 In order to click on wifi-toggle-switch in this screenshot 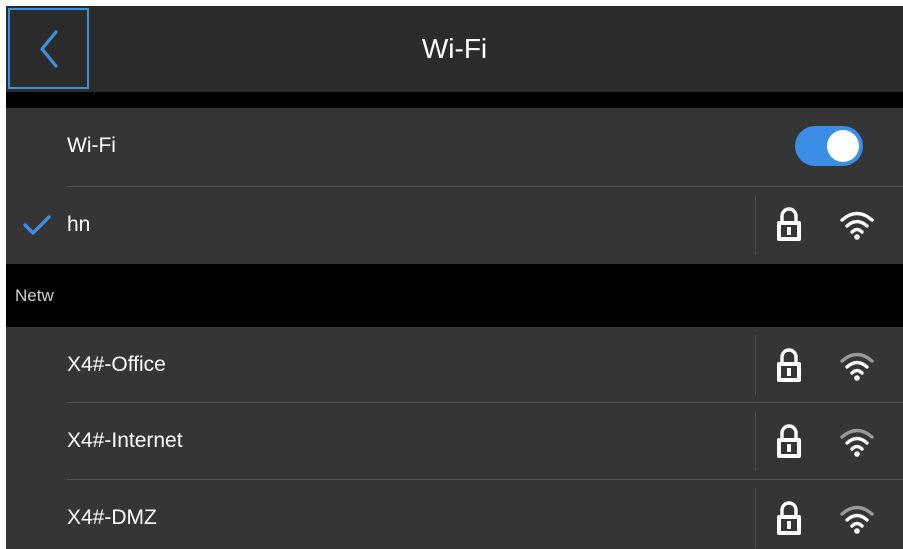, I will do `click(829, 146)`.